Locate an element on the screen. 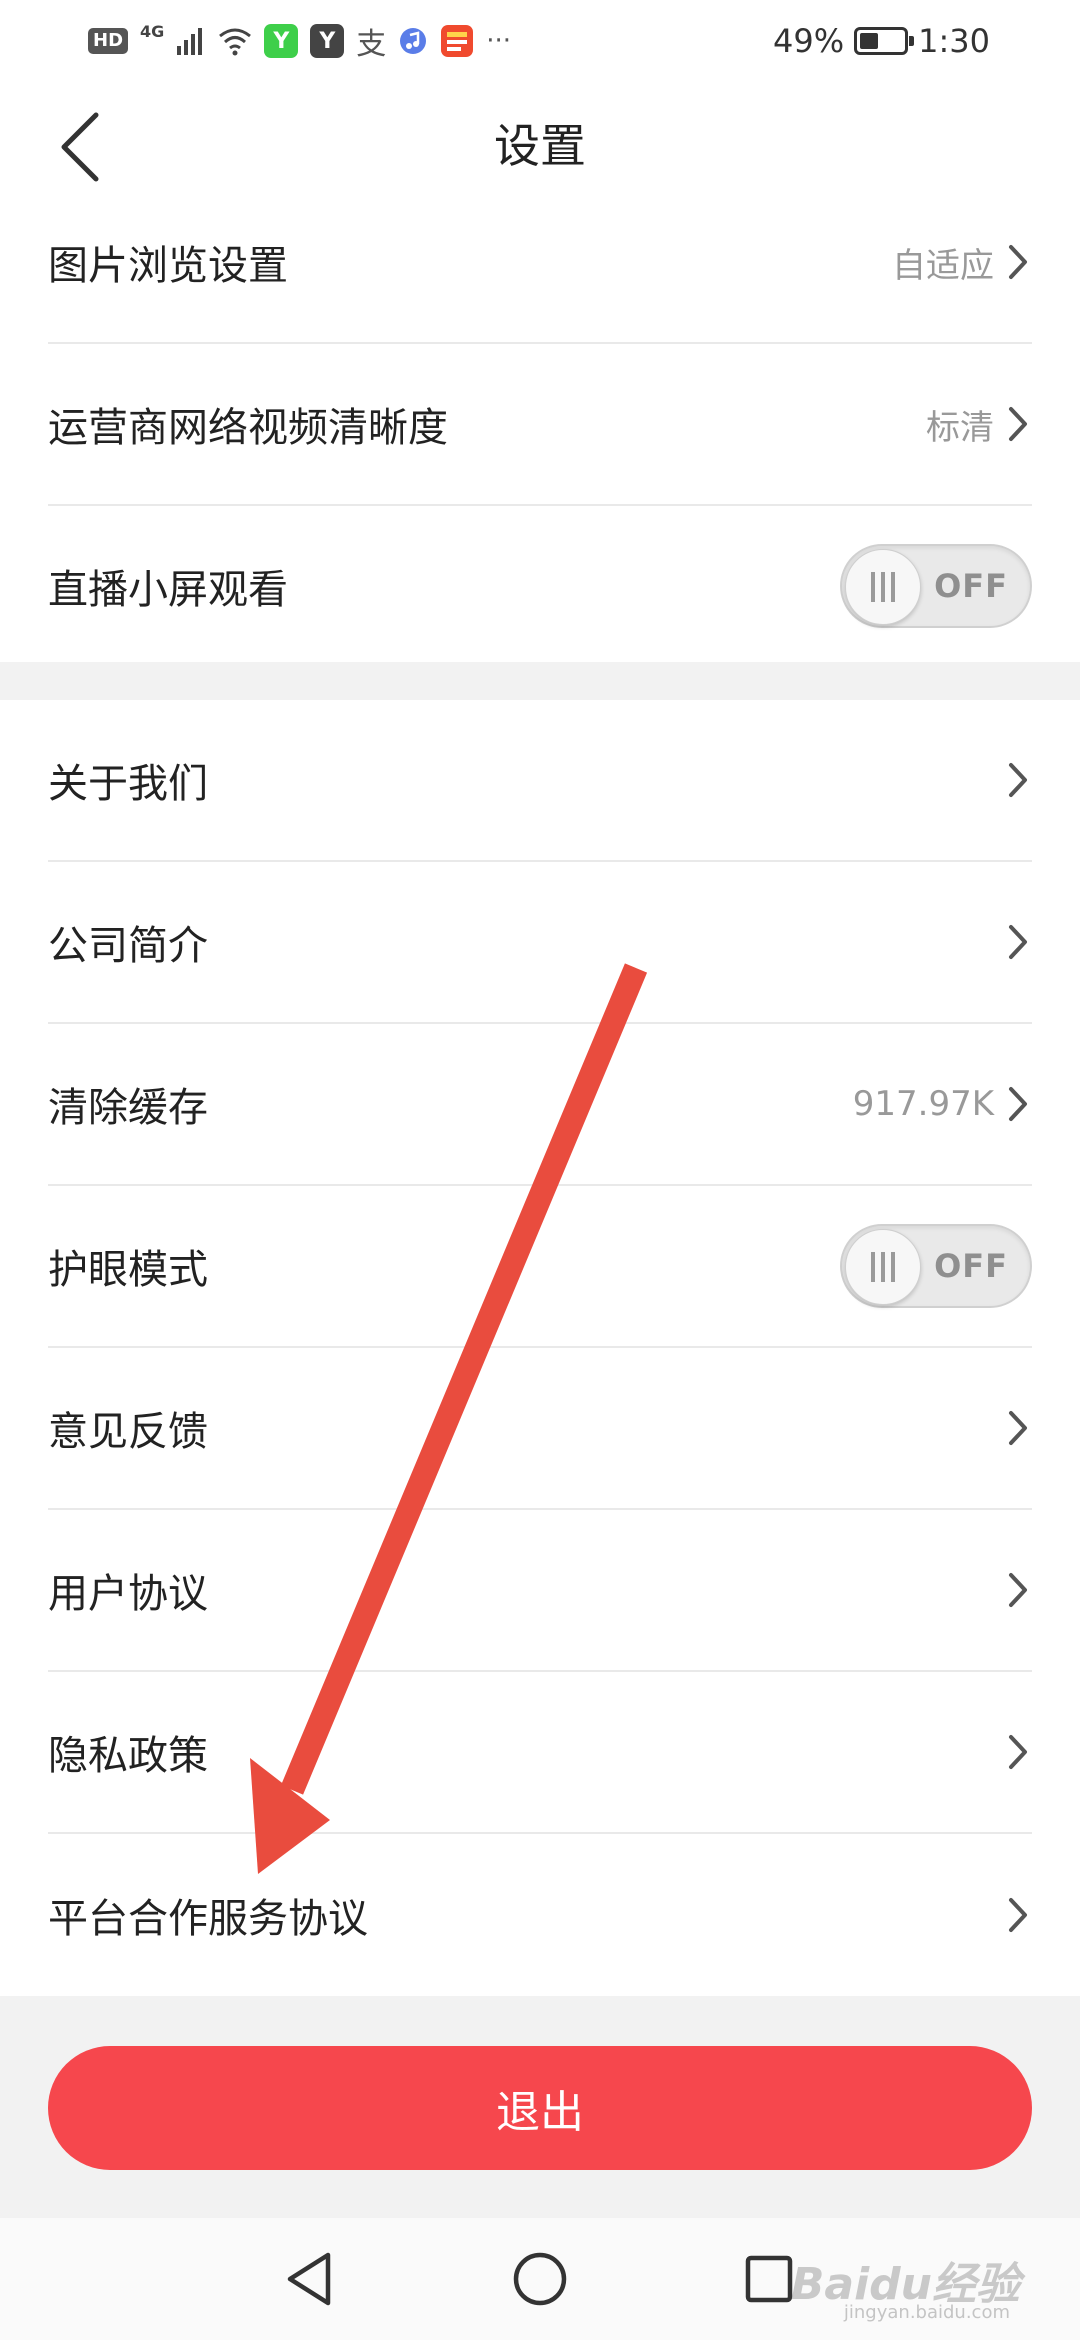  row-label: 平台合作服务协议 is located at coordinates (208, 1919).